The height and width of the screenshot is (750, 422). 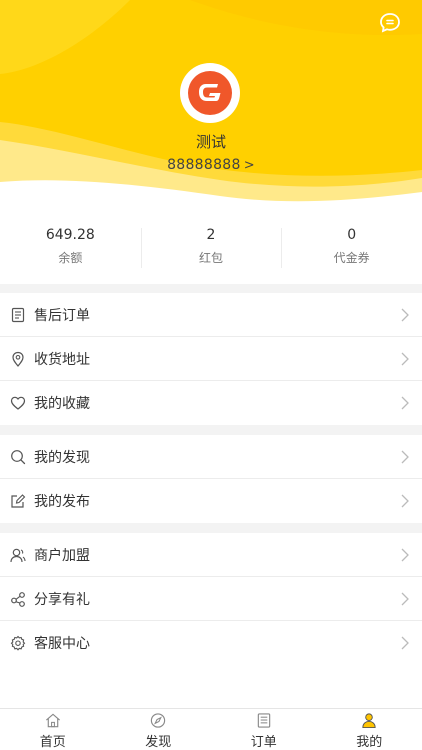 I want to click on tab-label: 发现, so click(x=158, y=742).